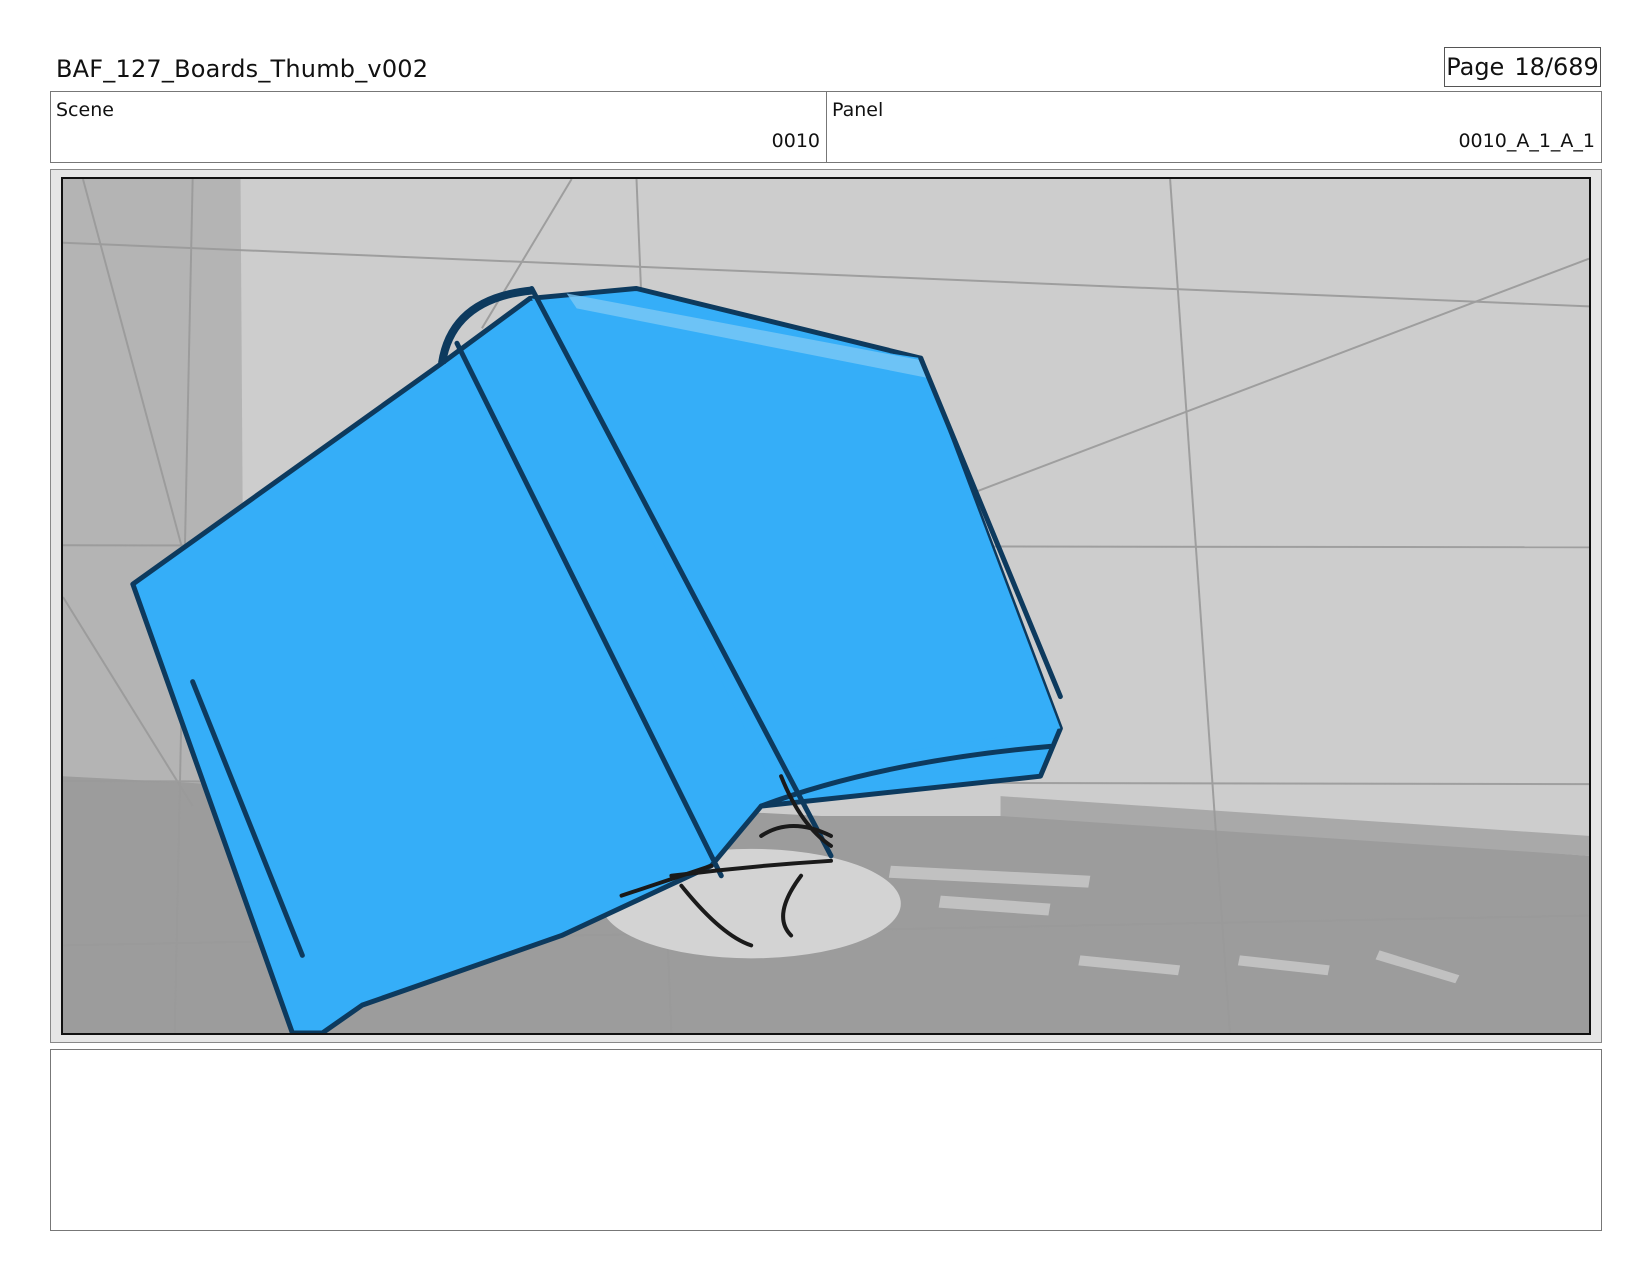  What do you see at coordinates (85, 110) in the screenshot?
I see `scene-label: Scene` at bounding box center [85, 110].